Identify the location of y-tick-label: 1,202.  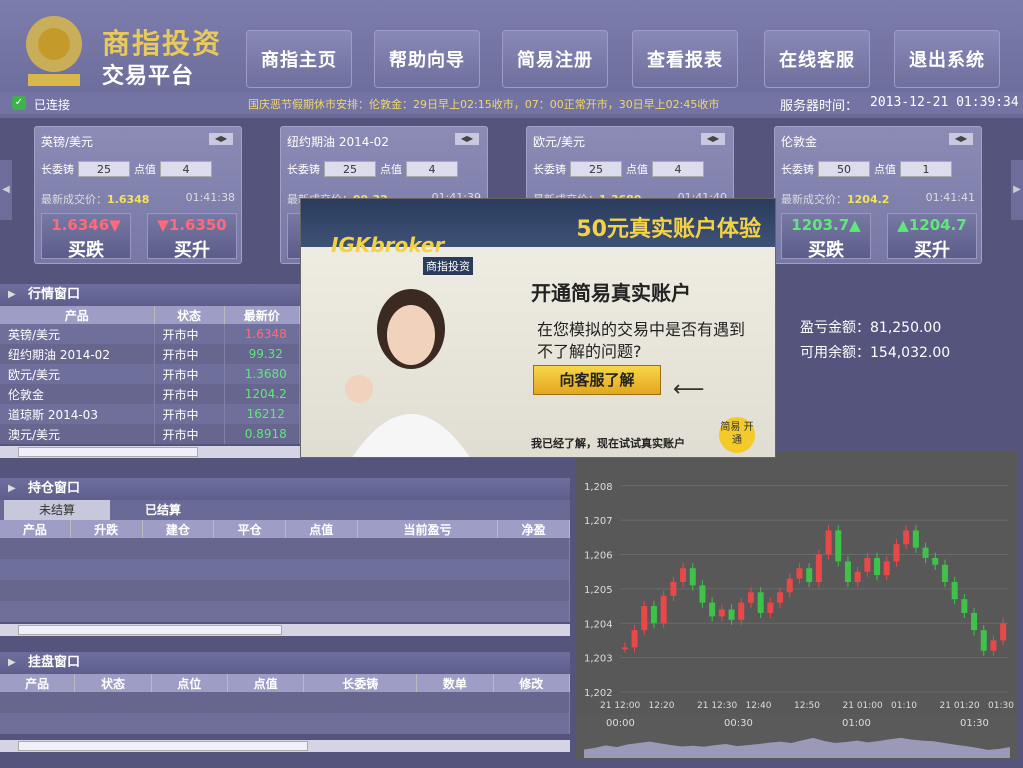
(598, 693).